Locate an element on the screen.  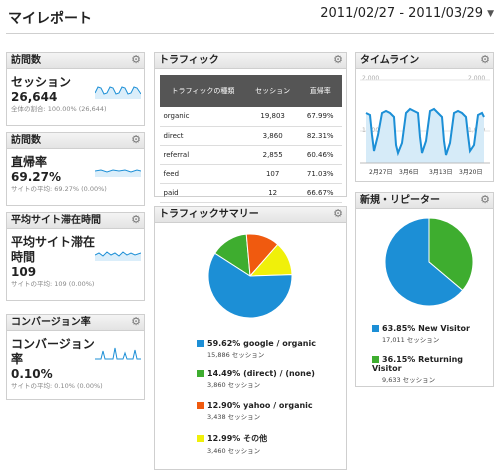
legend-item: 63.85% New Visitor 17,011 セッション is located at coordinates (421, 334).